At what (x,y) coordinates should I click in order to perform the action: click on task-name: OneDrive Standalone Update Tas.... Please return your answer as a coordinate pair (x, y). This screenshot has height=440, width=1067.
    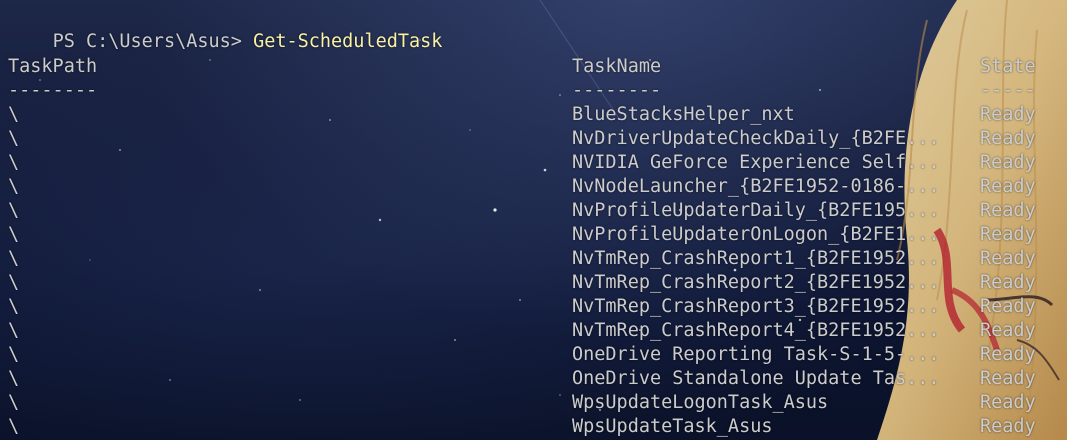
    Looking at the image, I should click on (756, 378).